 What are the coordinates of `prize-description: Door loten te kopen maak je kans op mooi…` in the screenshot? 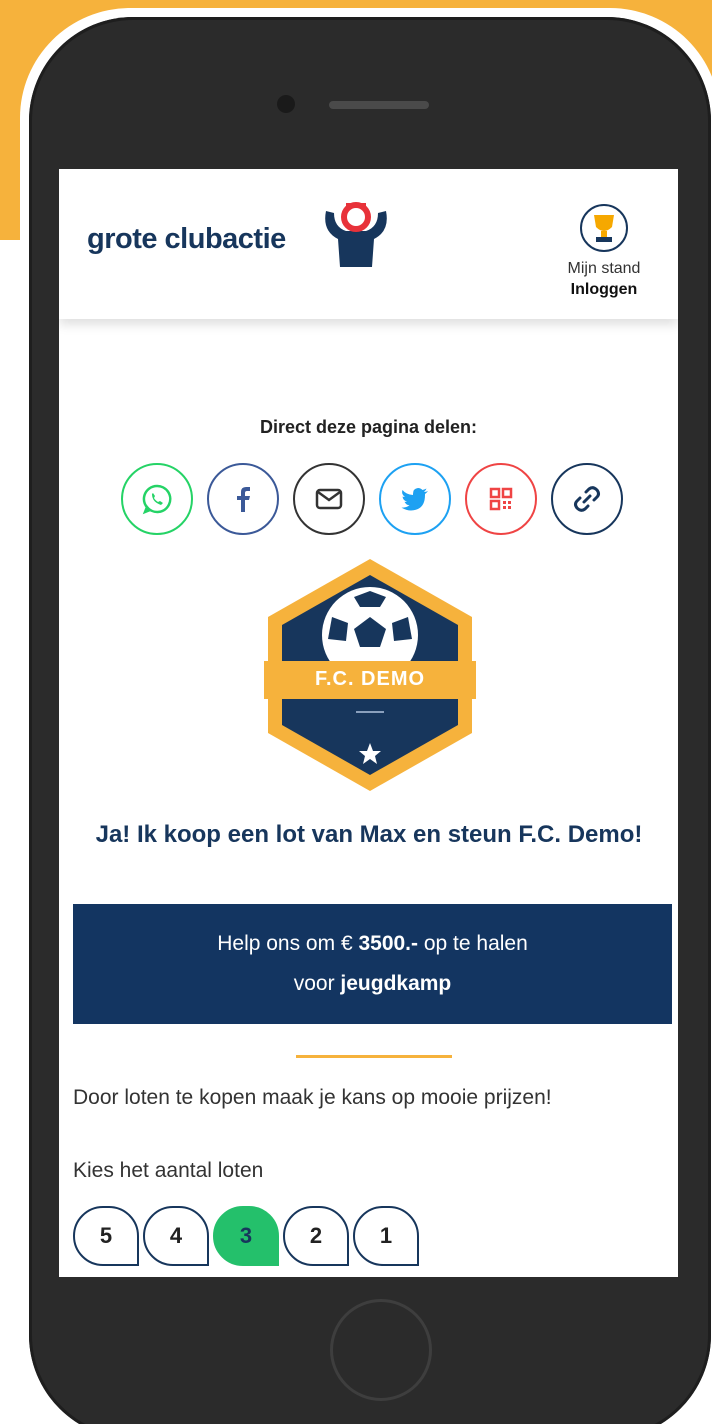 It's located at (312, 1097).